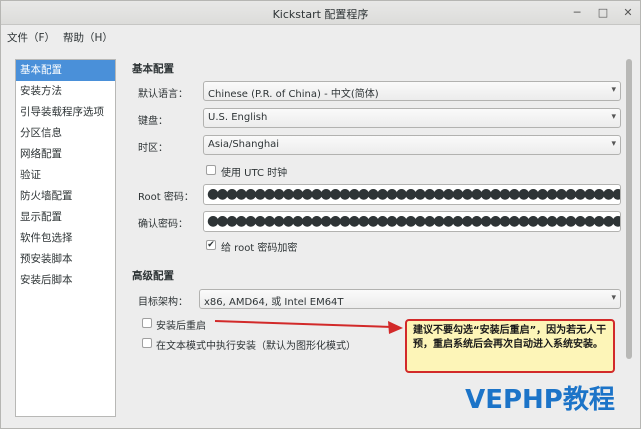 The height and width of the screenshot is (429, 641). What do you see at coordinates (410, 299) in the screenshot?
I see `architecture-select: x86, AMD64, 或 Intel EM64T ▾` at bounding box center [410, 299].